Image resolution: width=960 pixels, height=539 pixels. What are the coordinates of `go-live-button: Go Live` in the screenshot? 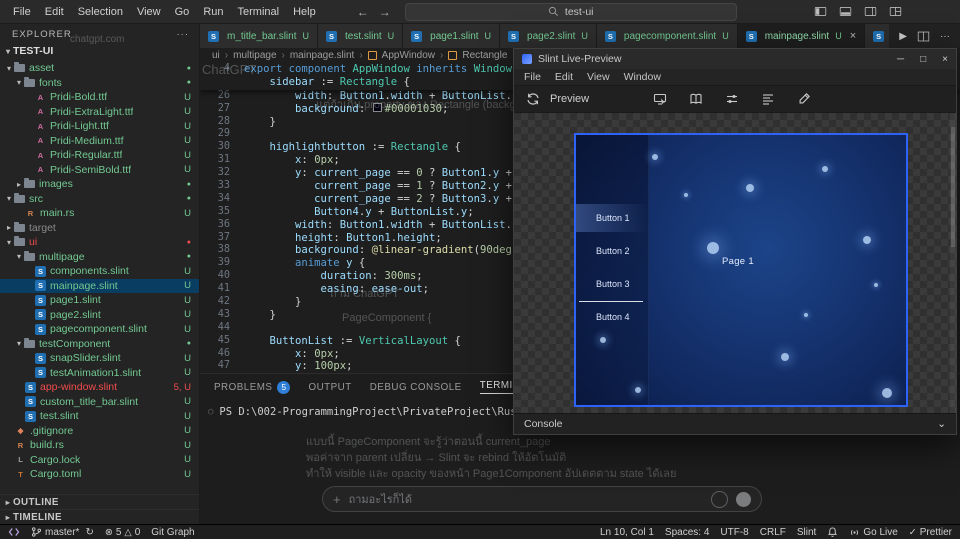 It's located at (873, 532).